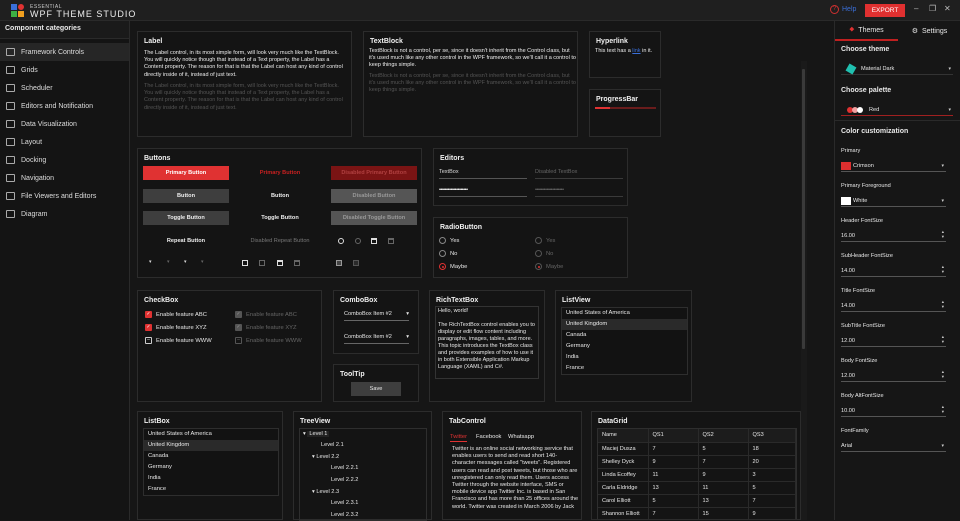  What do you see at coordinates (448, 253) in the screenshot?
I see `radio-no: No` at bounding box center [448, 253].